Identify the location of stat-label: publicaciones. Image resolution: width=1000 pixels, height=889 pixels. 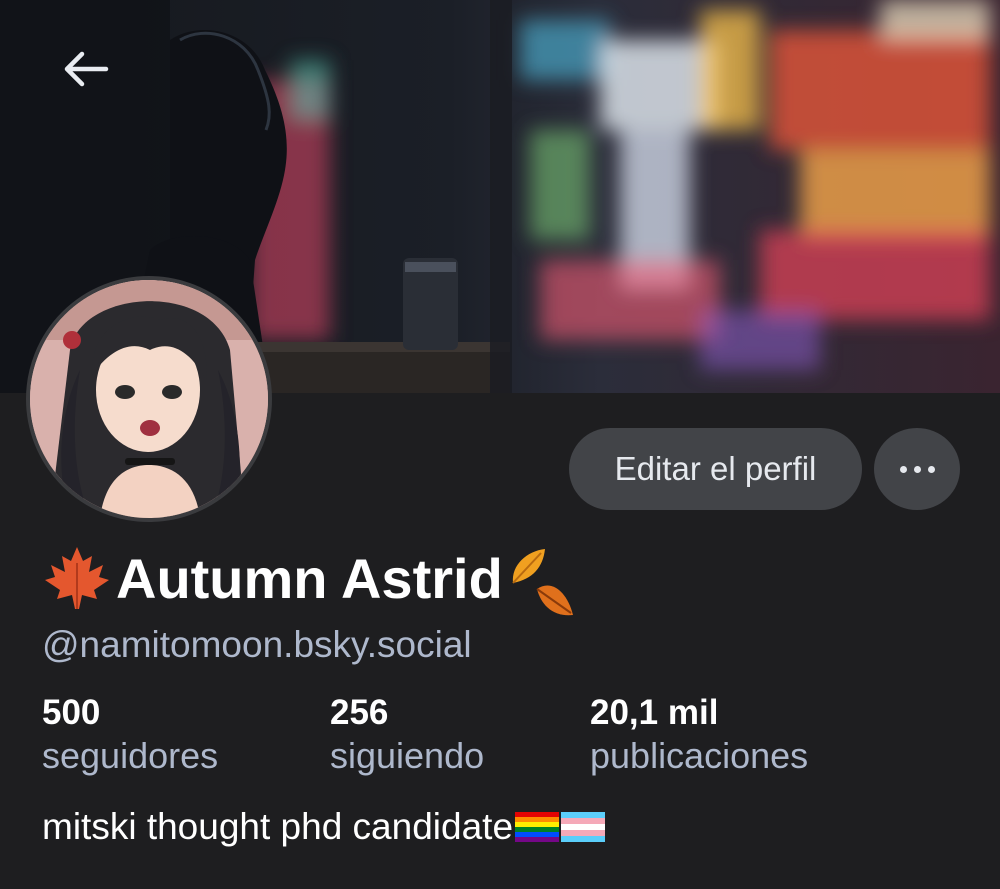
(699, 755).